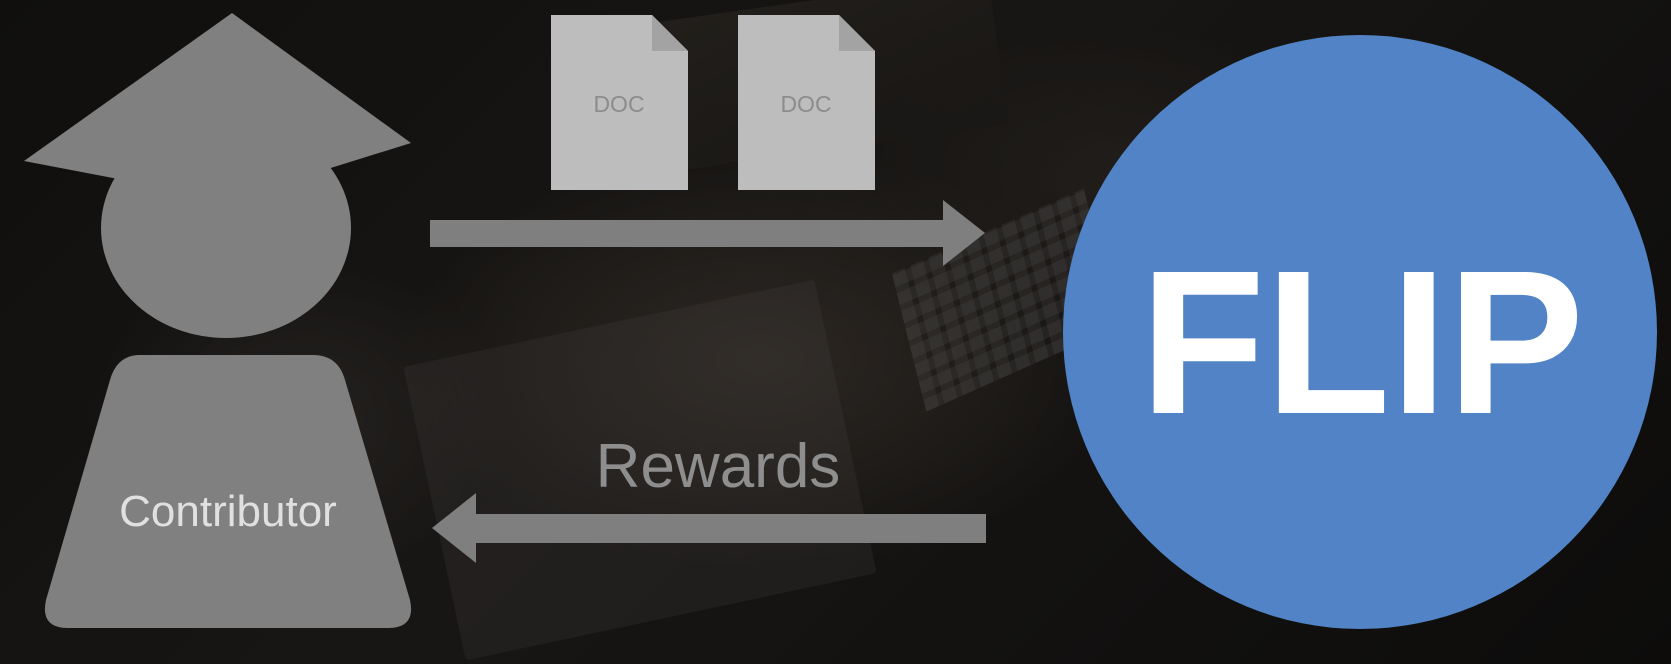 This screenshot has width=1671, height=664. Describe the element at coordinates (1362, 342) in the screenshot. I see `flip-label: FLIP` at that location.